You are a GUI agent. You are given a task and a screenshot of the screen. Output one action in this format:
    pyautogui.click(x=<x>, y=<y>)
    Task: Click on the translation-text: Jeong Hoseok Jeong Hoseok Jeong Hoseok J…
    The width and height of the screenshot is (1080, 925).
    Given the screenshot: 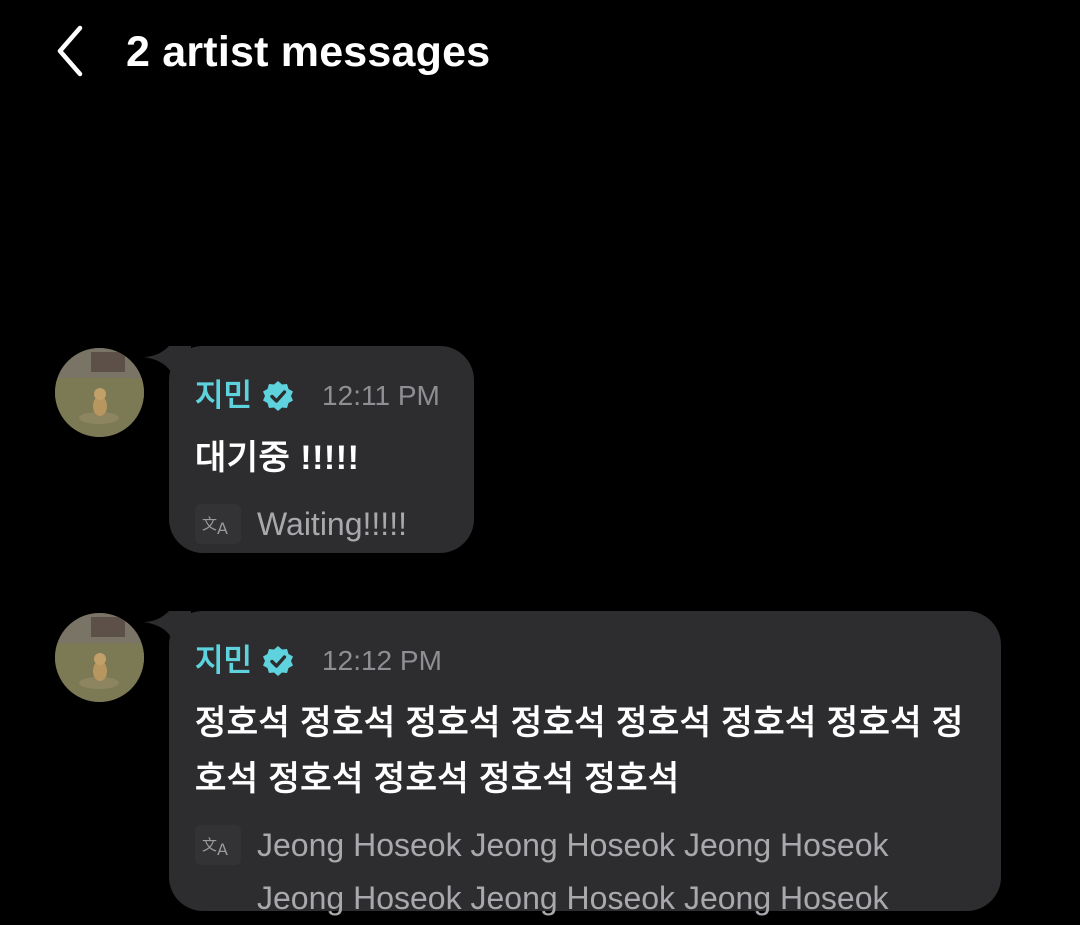 What is the action you would take?
    pyautogui.click(x=573, y=871)
    